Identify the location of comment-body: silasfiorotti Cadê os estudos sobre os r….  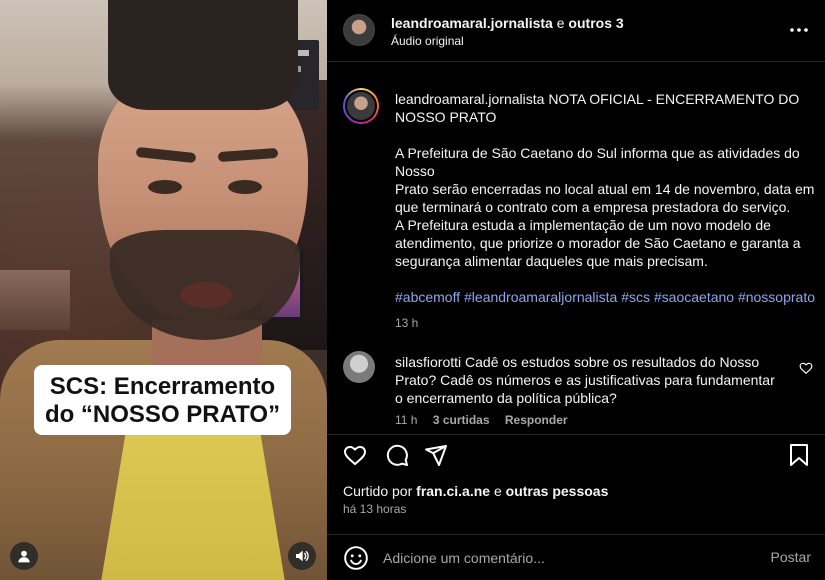
(590, 391).